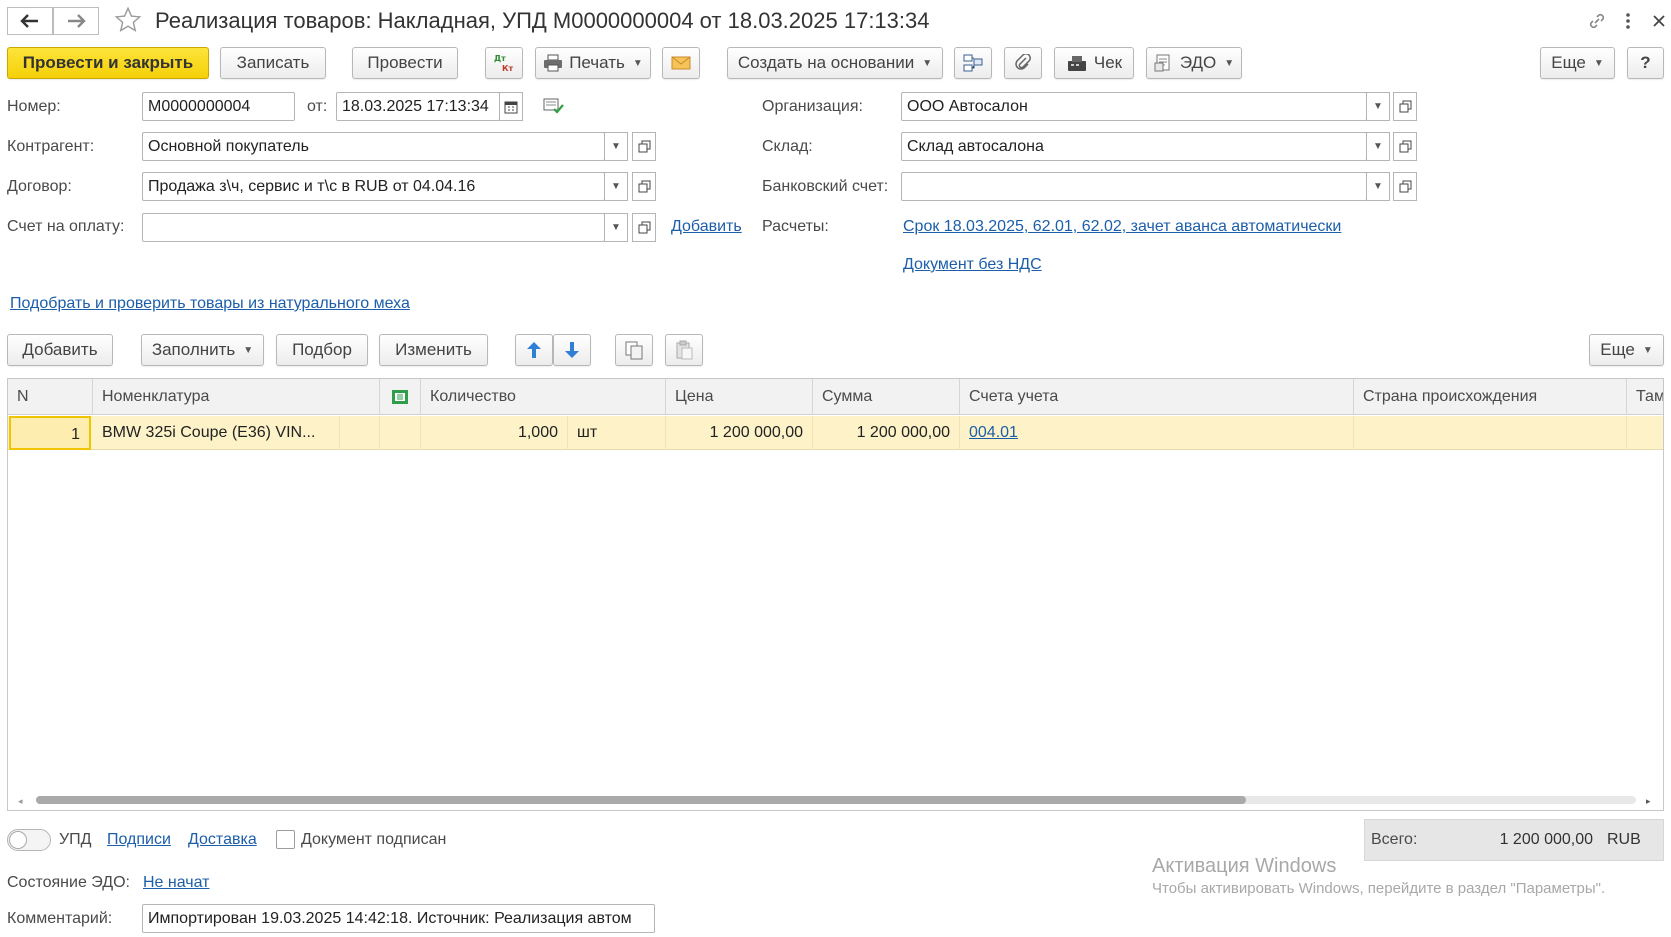 This screenshot has width=1671, height=937. I want to click on cell-icon, so click(400, 433).